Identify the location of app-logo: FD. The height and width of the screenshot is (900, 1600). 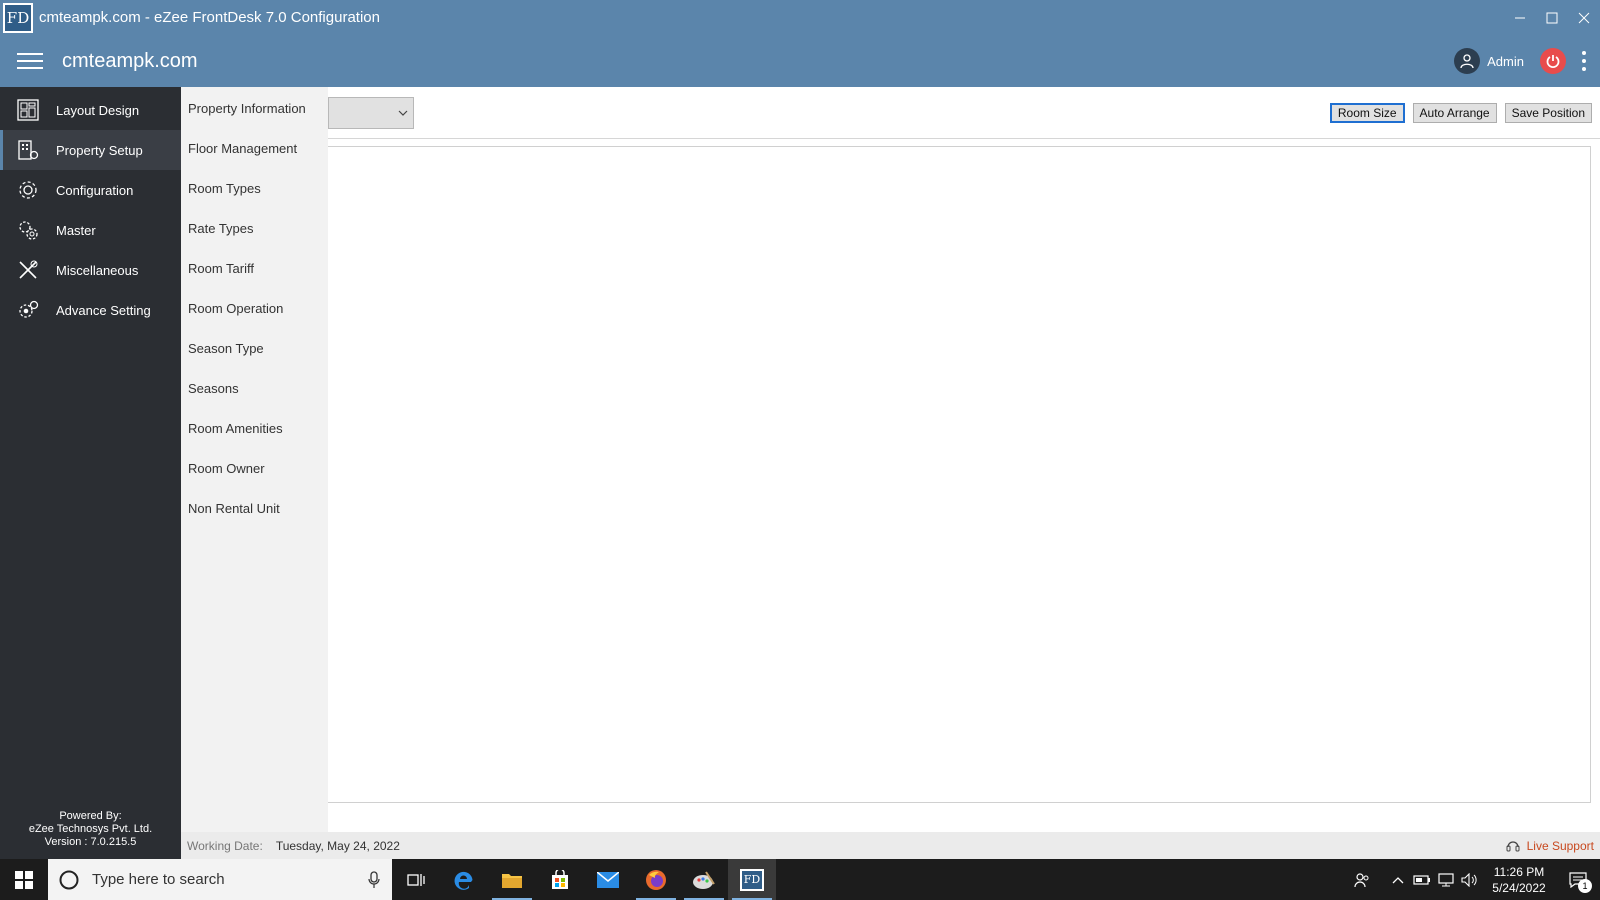
(18, 17).